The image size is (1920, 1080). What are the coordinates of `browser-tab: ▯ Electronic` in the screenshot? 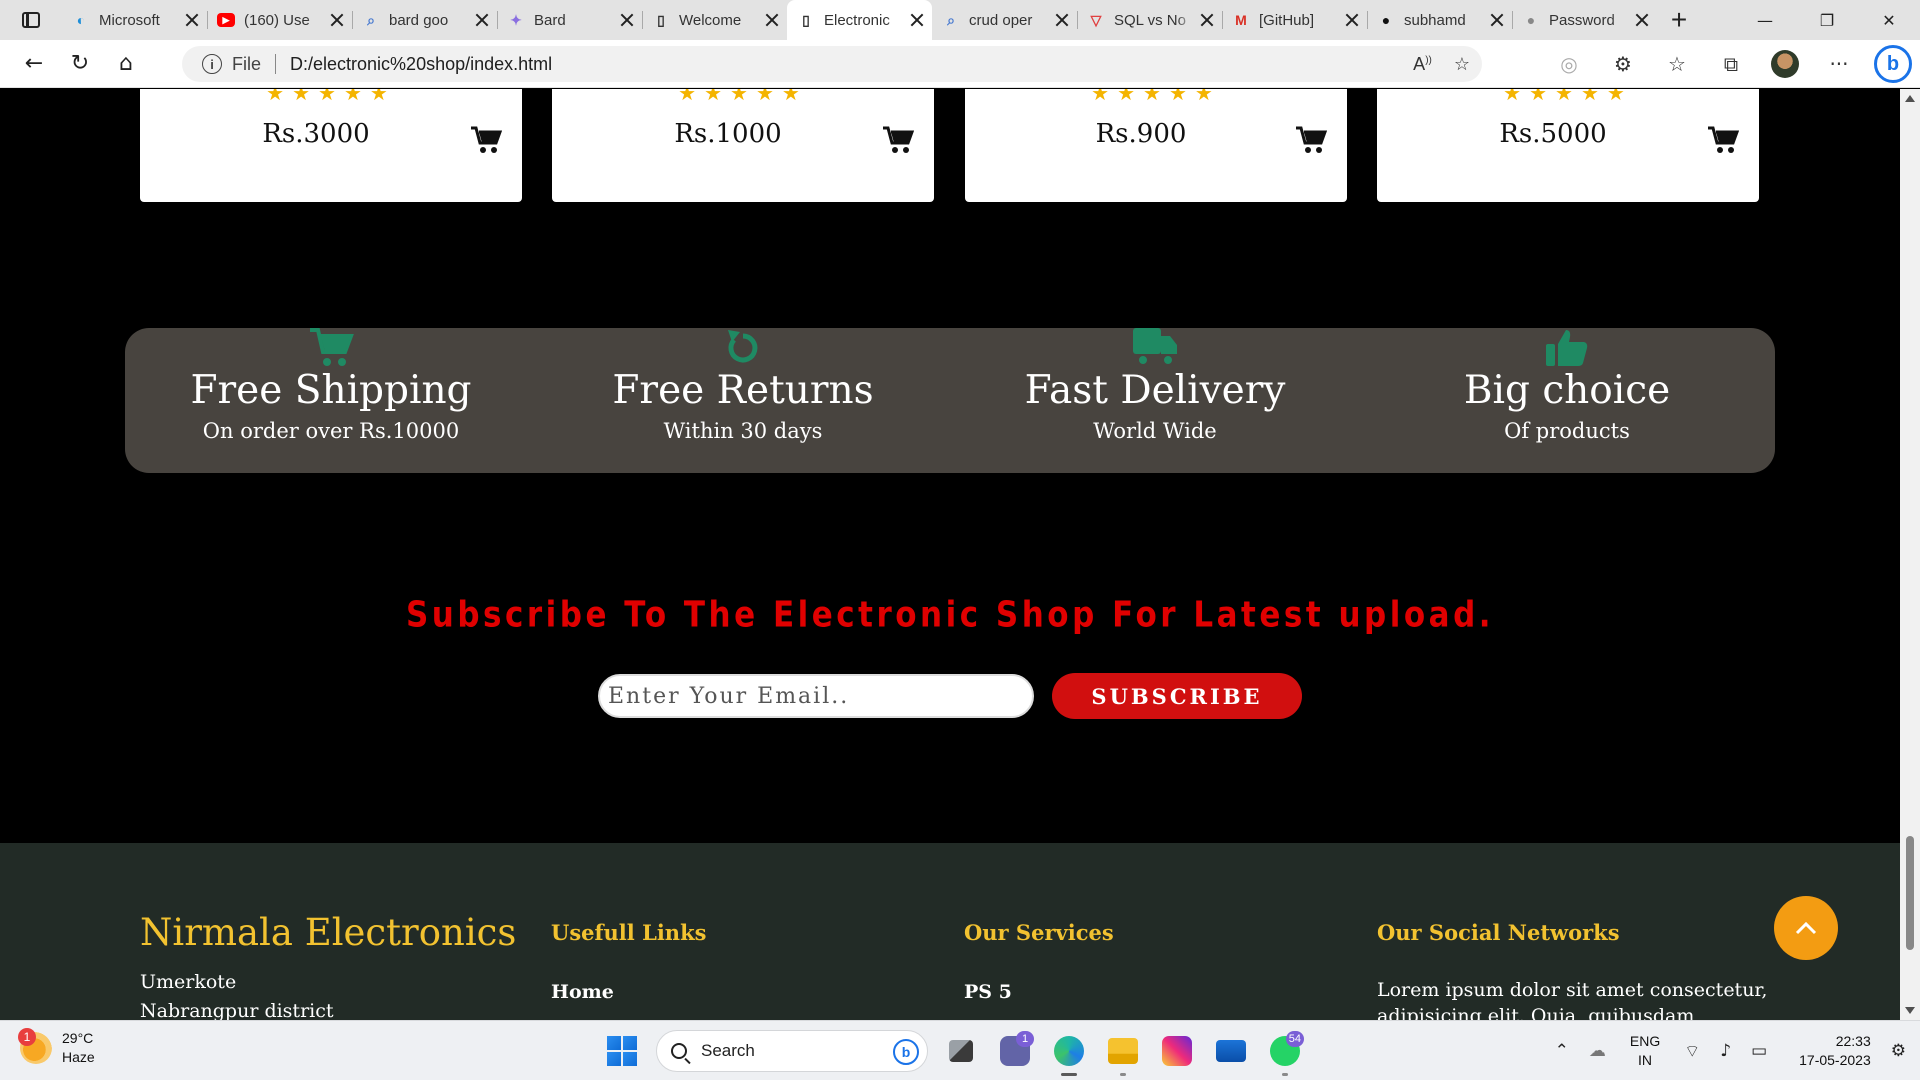 It's located at (859, 20).